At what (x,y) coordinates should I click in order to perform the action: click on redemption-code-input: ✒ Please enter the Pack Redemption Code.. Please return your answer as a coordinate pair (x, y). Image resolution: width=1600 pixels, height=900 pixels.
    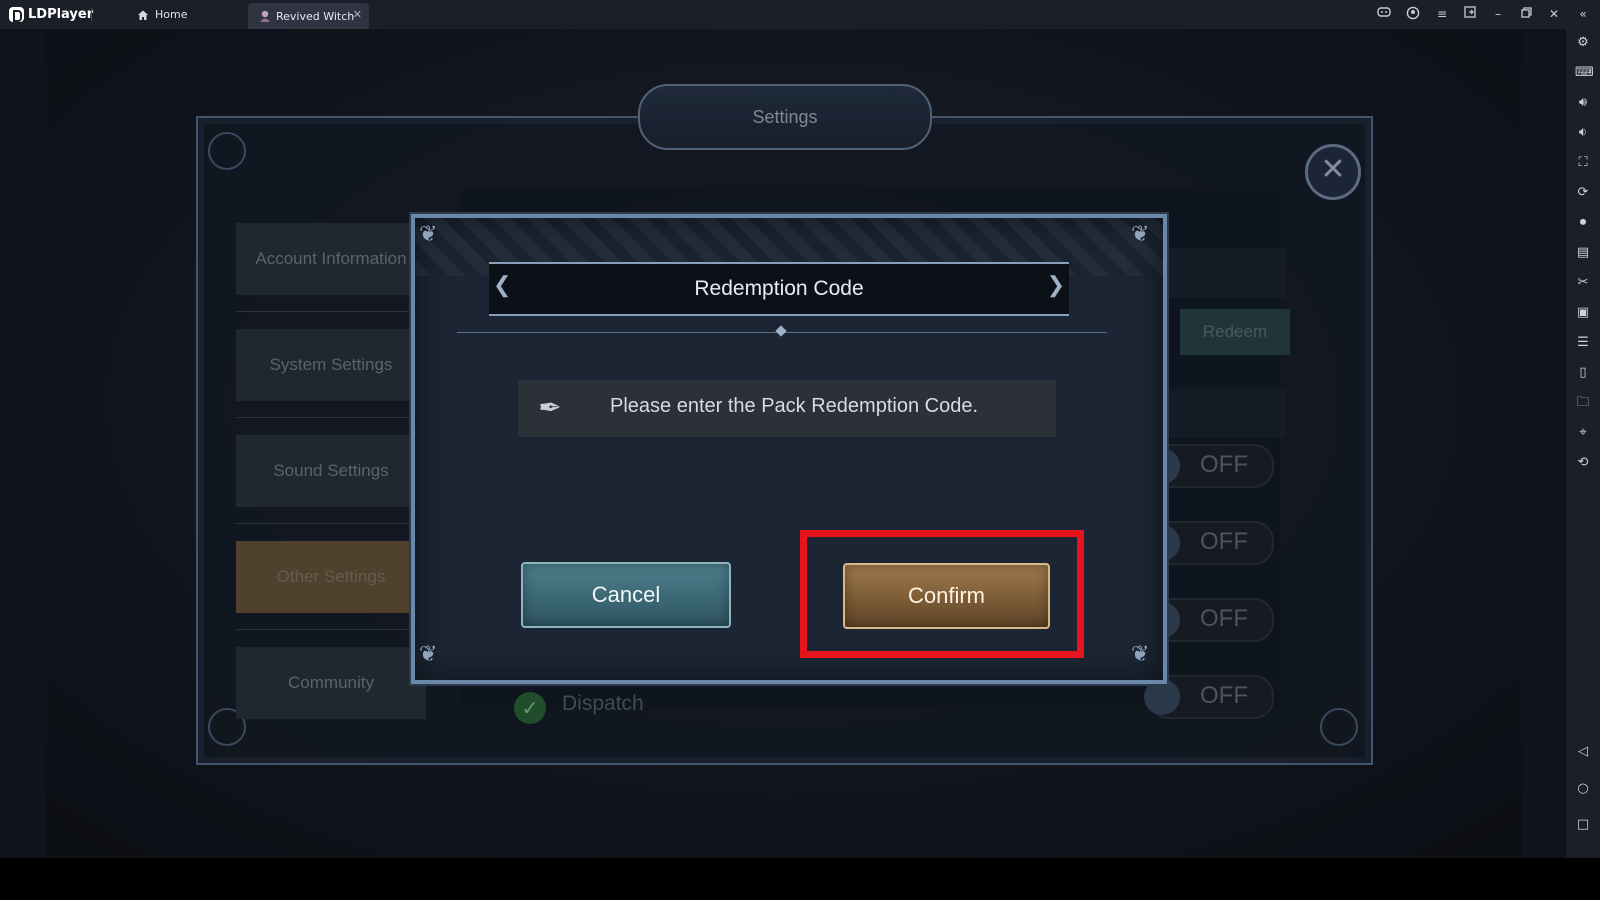
    Looking at the image, I should click on (787, 408).